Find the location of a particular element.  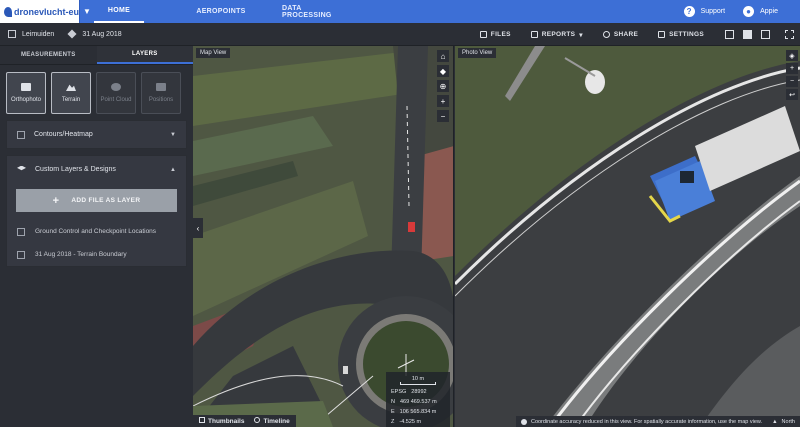

app-logo: dronevlucht-eu is located at coordinates (40, 11).